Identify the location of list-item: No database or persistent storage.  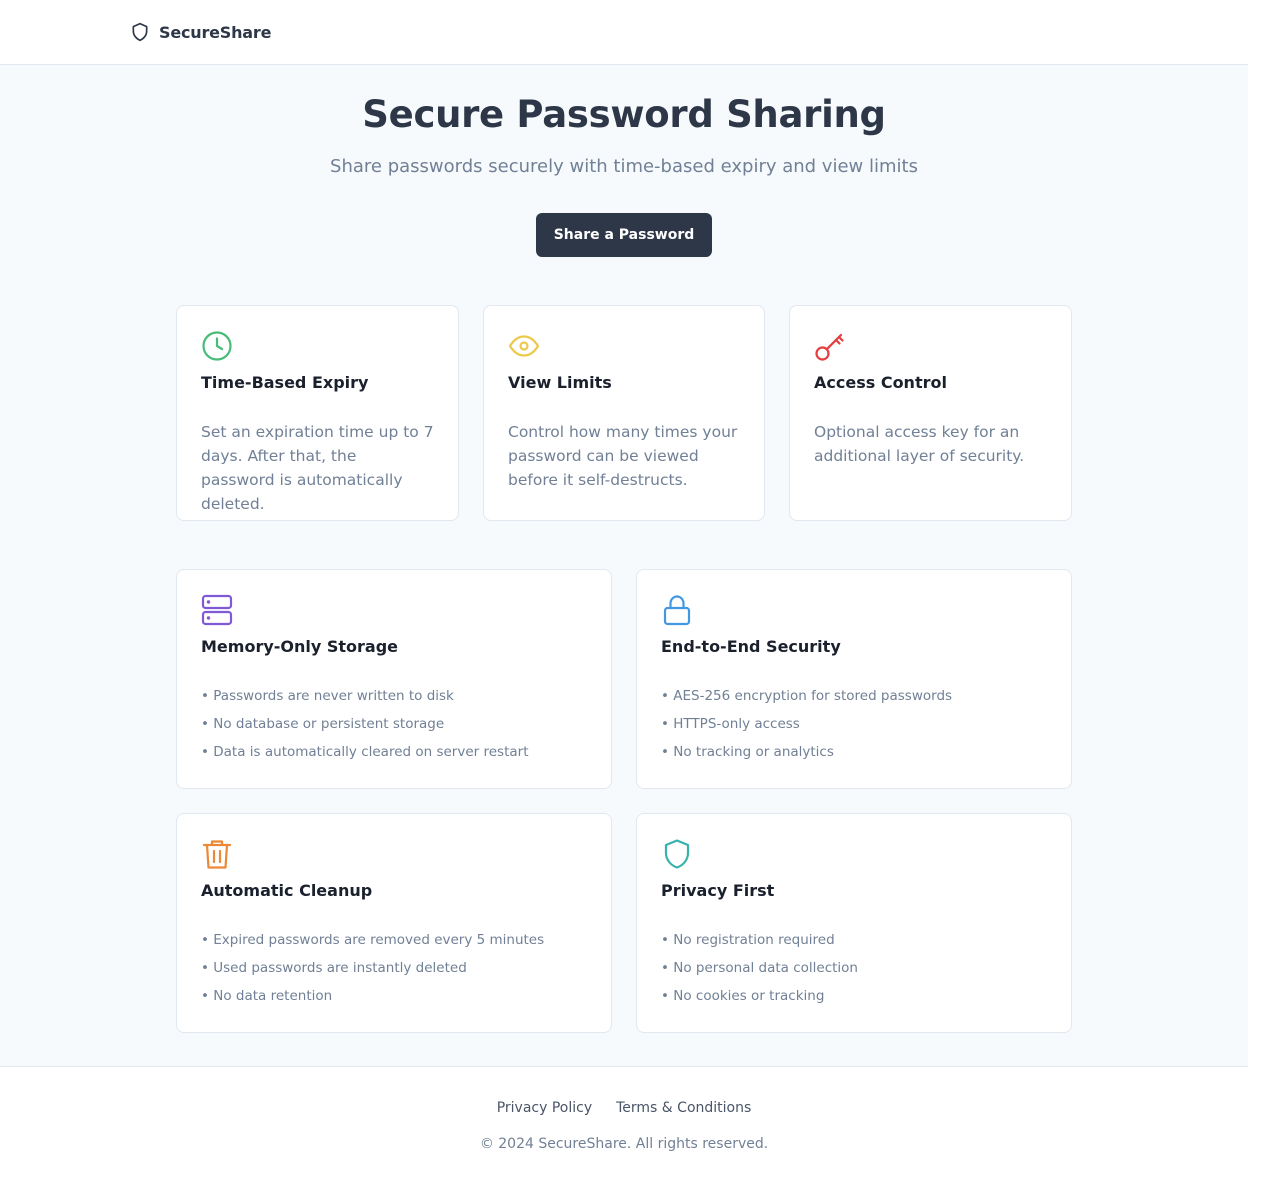
(394, 724).